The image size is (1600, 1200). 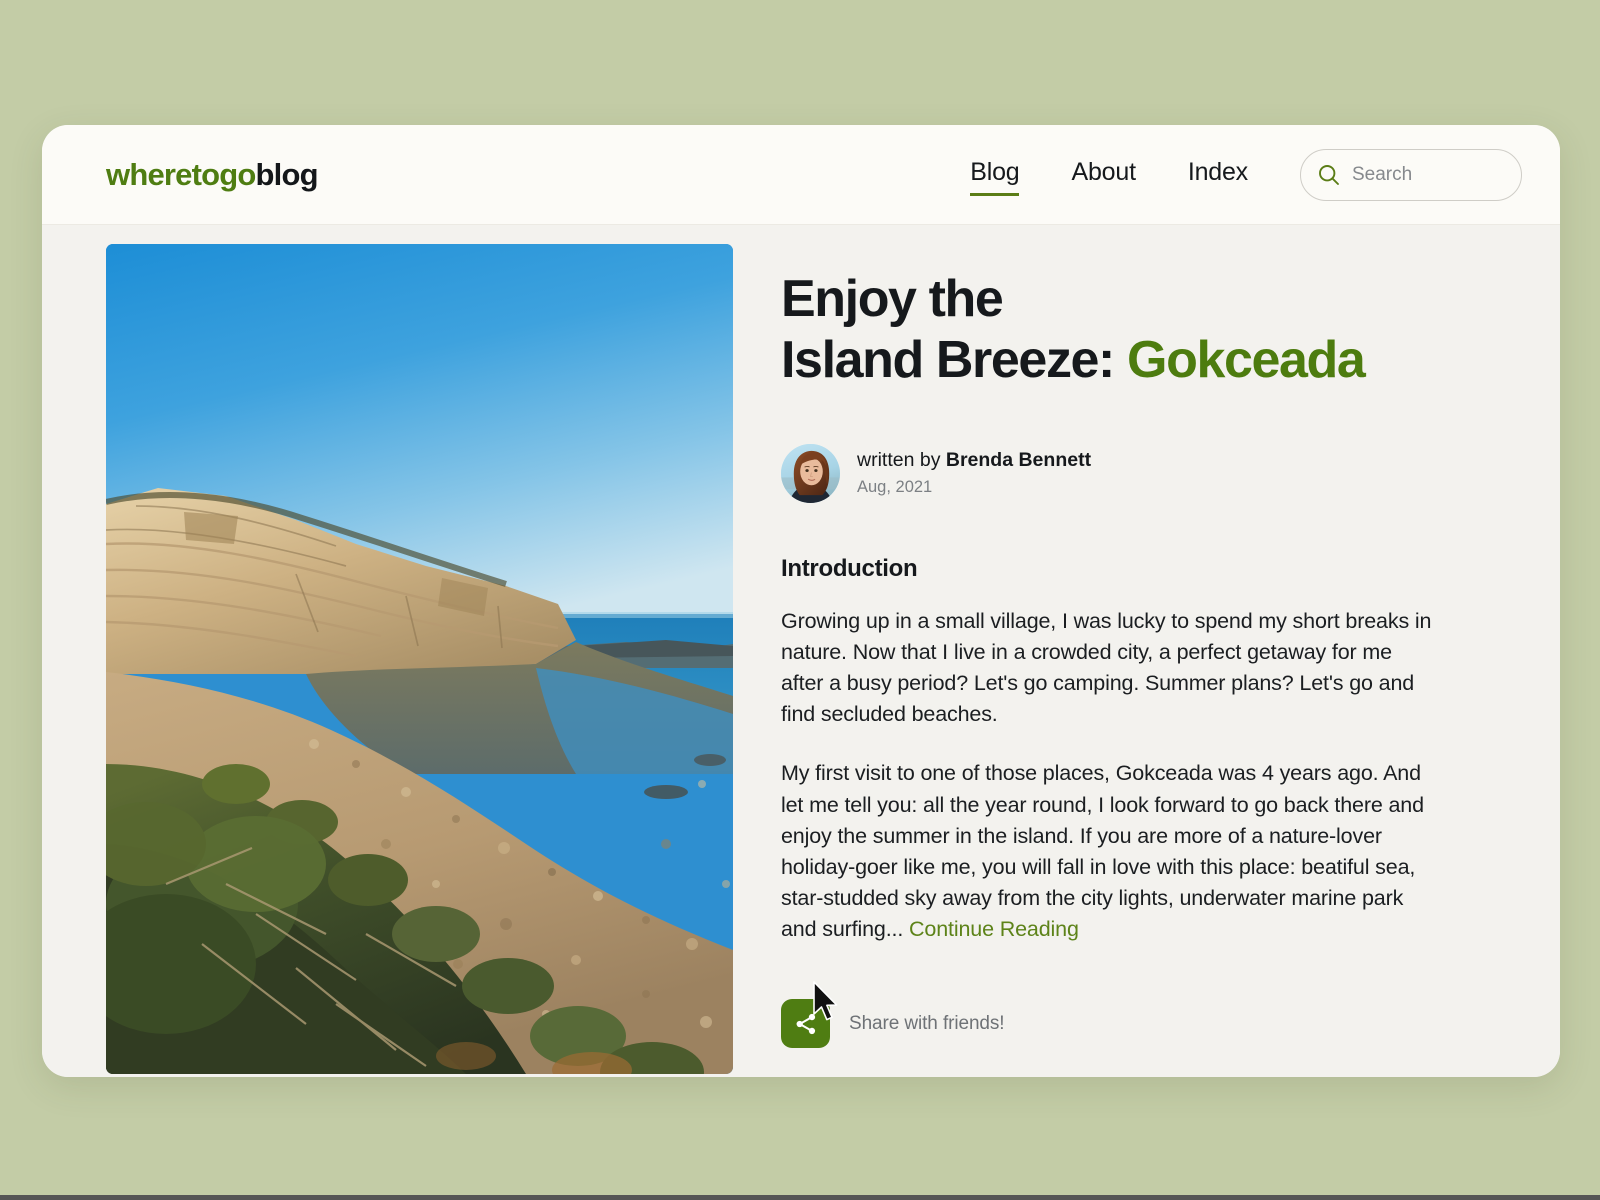 What do you see at coordinates (1110, 330) in the screenshot?
I see `page-title: Enjoy the Island Breeze: Gokceada` at bounding box center [1110, 330].